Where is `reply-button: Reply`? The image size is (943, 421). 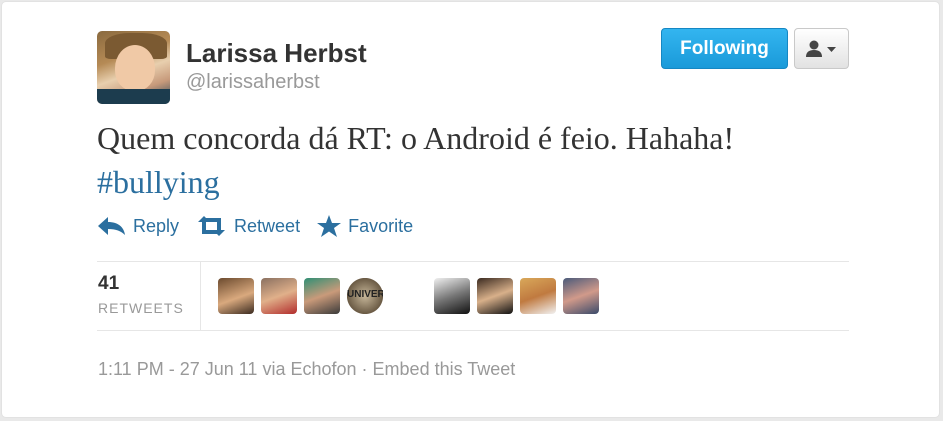
reply-button: Reply is located at coordinates (138, 226).